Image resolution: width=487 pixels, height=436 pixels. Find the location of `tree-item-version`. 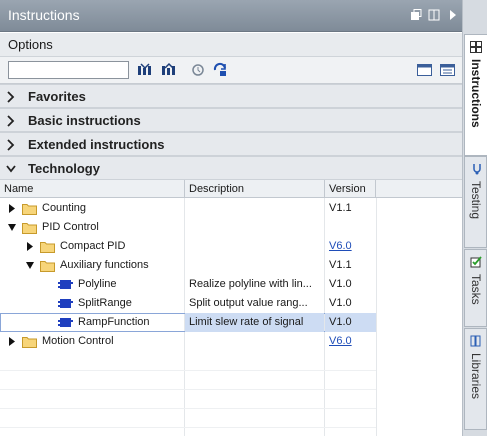

tree-item-version is located at coordinates (350, 227).